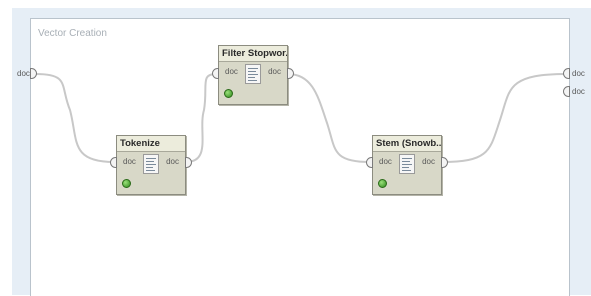 The height and width of the screenshot is (296, 591). I want to click on operator-tokenize: Tokenize doc doc, so click(151, 165).